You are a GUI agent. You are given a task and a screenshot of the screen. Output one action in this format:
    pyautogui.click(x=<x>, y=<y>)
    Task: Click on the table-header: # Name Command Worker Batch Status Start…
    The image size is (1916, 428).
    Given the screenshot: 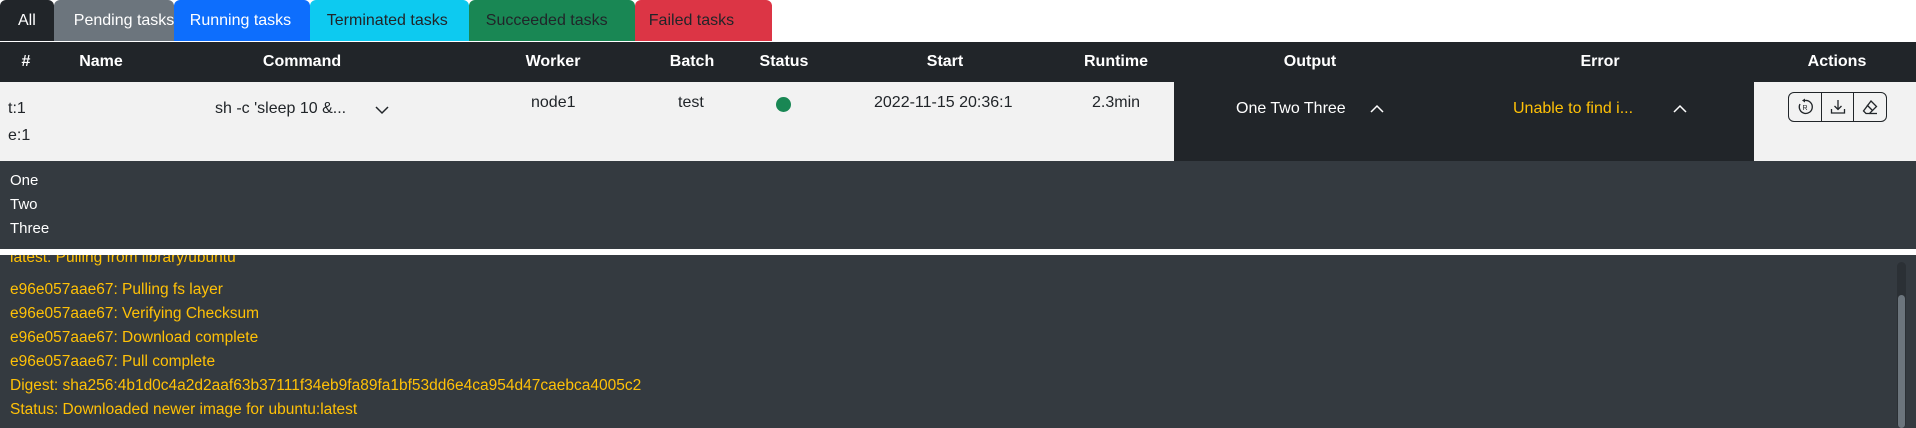 What is the action you would take?
    pyautogui.click(x=958, y=62)
    